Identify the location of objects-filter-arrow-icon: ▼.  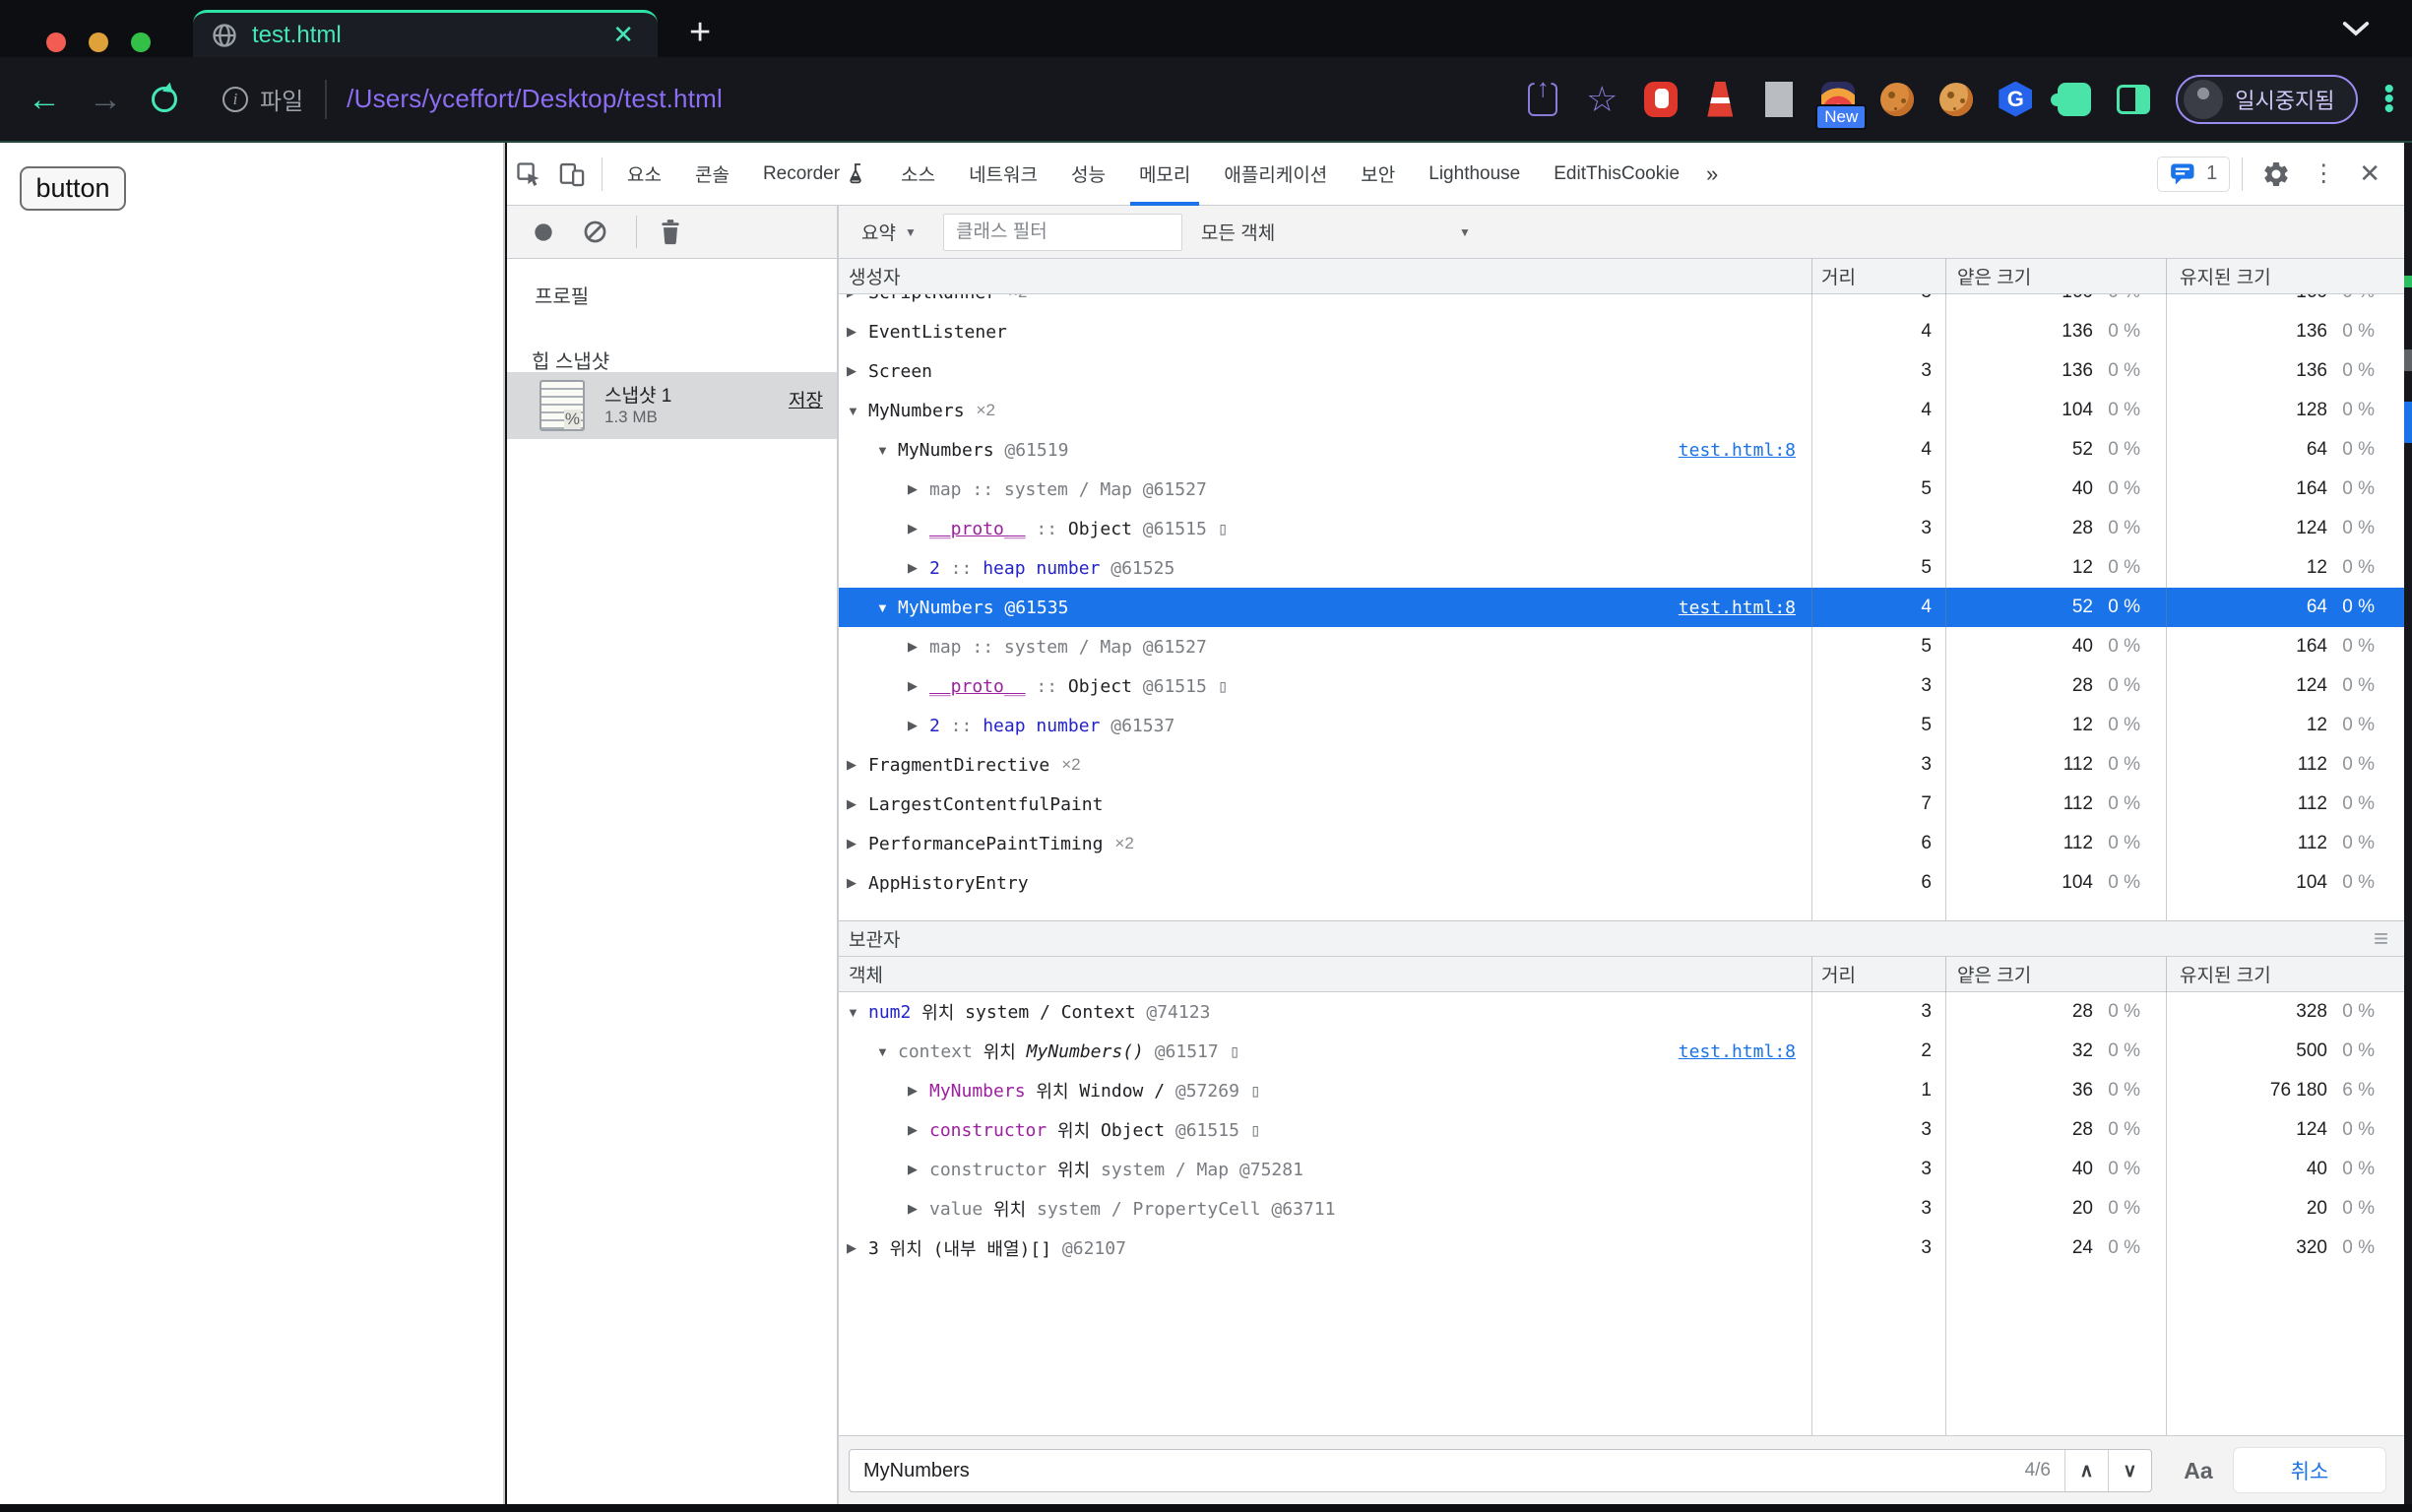
(1460, 232).